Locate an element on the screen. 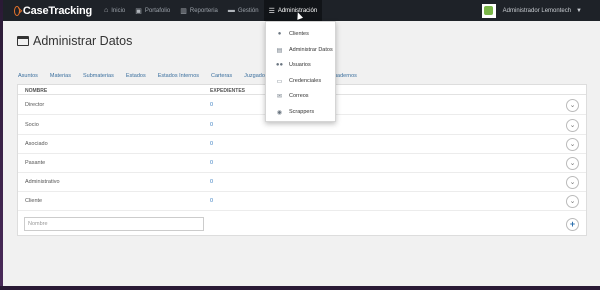  envelope-icon: ✉ is located at coordinates (279, 96).